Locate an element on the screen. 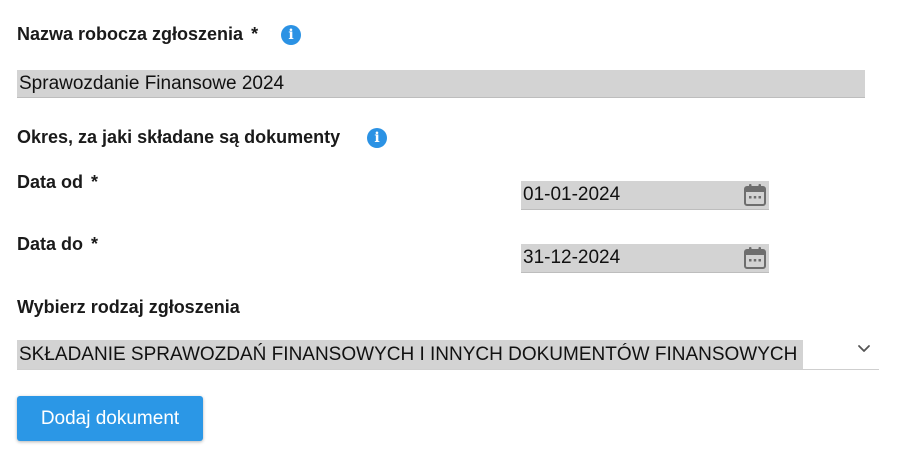 This screenshot has width=905, height=452. type-select-label: Wybierz rodzaj zgłoszenia is located at coordinates (128, 307).